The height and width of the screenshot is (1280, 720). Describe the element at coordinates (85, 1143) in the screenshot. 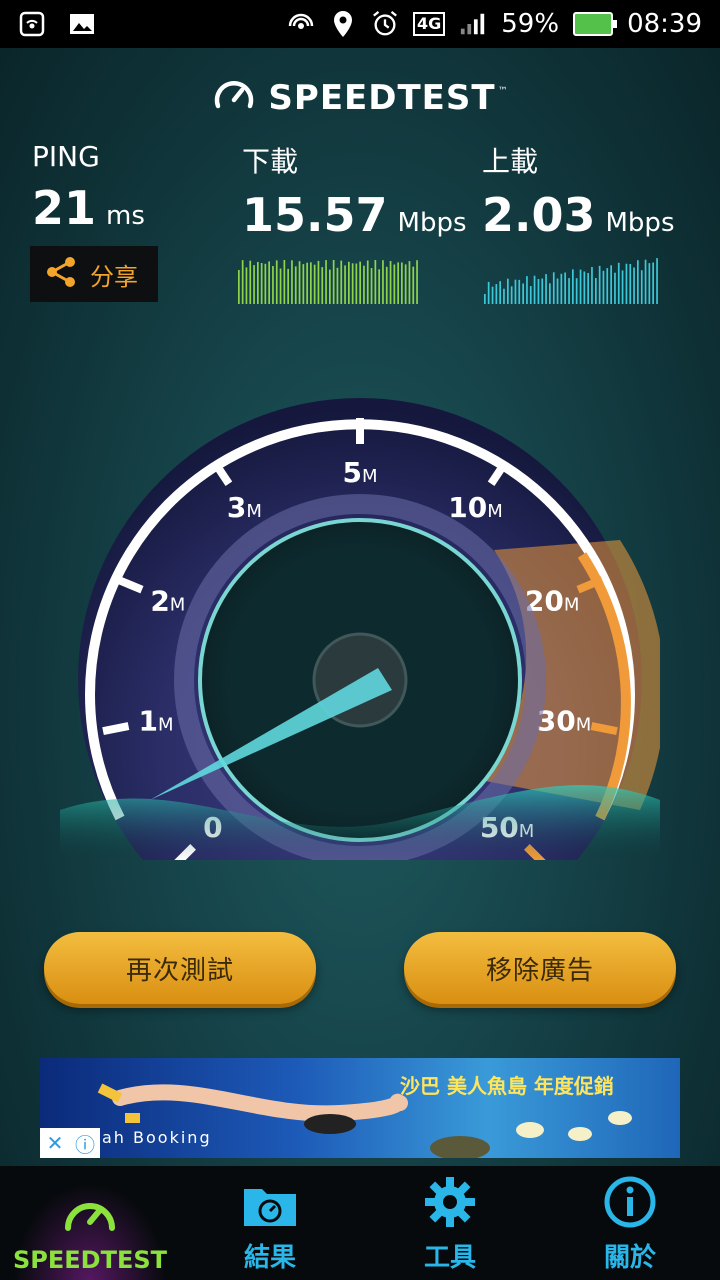

I see `ad-info-icon: ⓘ` at that location.